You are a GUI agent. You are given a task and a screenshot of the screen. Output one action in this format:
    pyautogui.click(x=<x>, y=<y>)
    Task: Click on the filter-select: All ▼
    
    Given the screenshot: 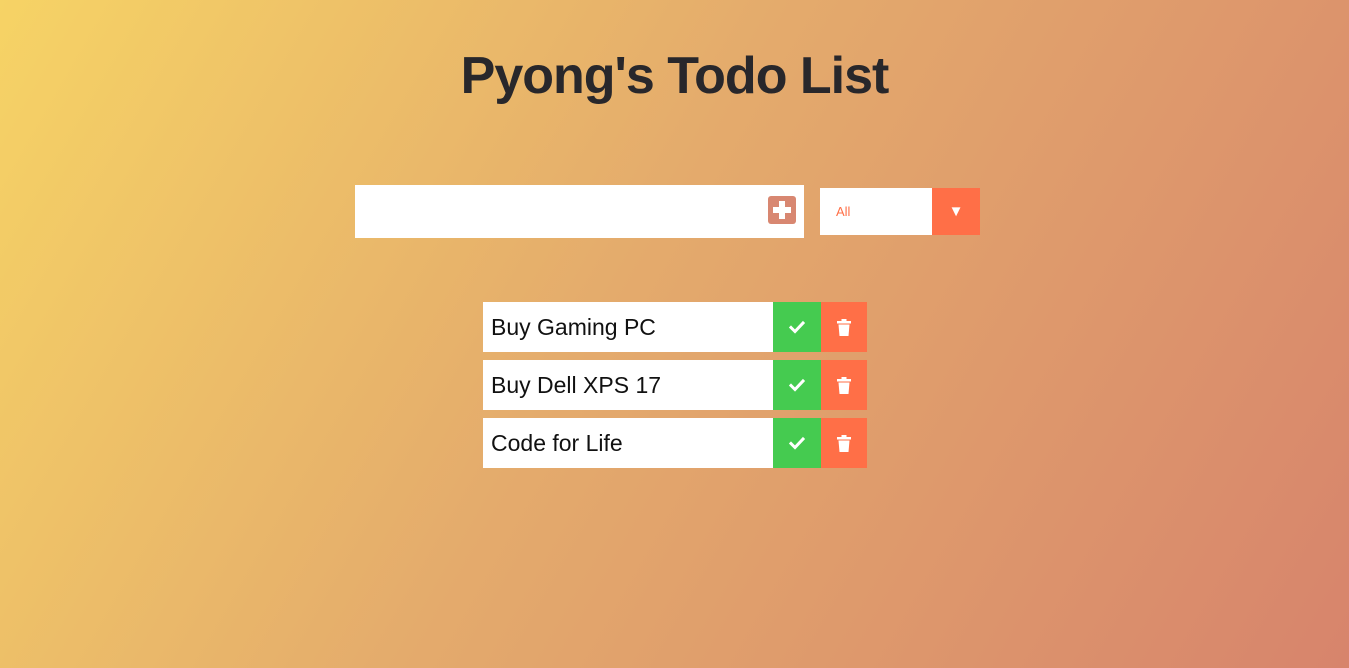 What is the action you would take?
    pyautogui.click(x=900, y=211)
    